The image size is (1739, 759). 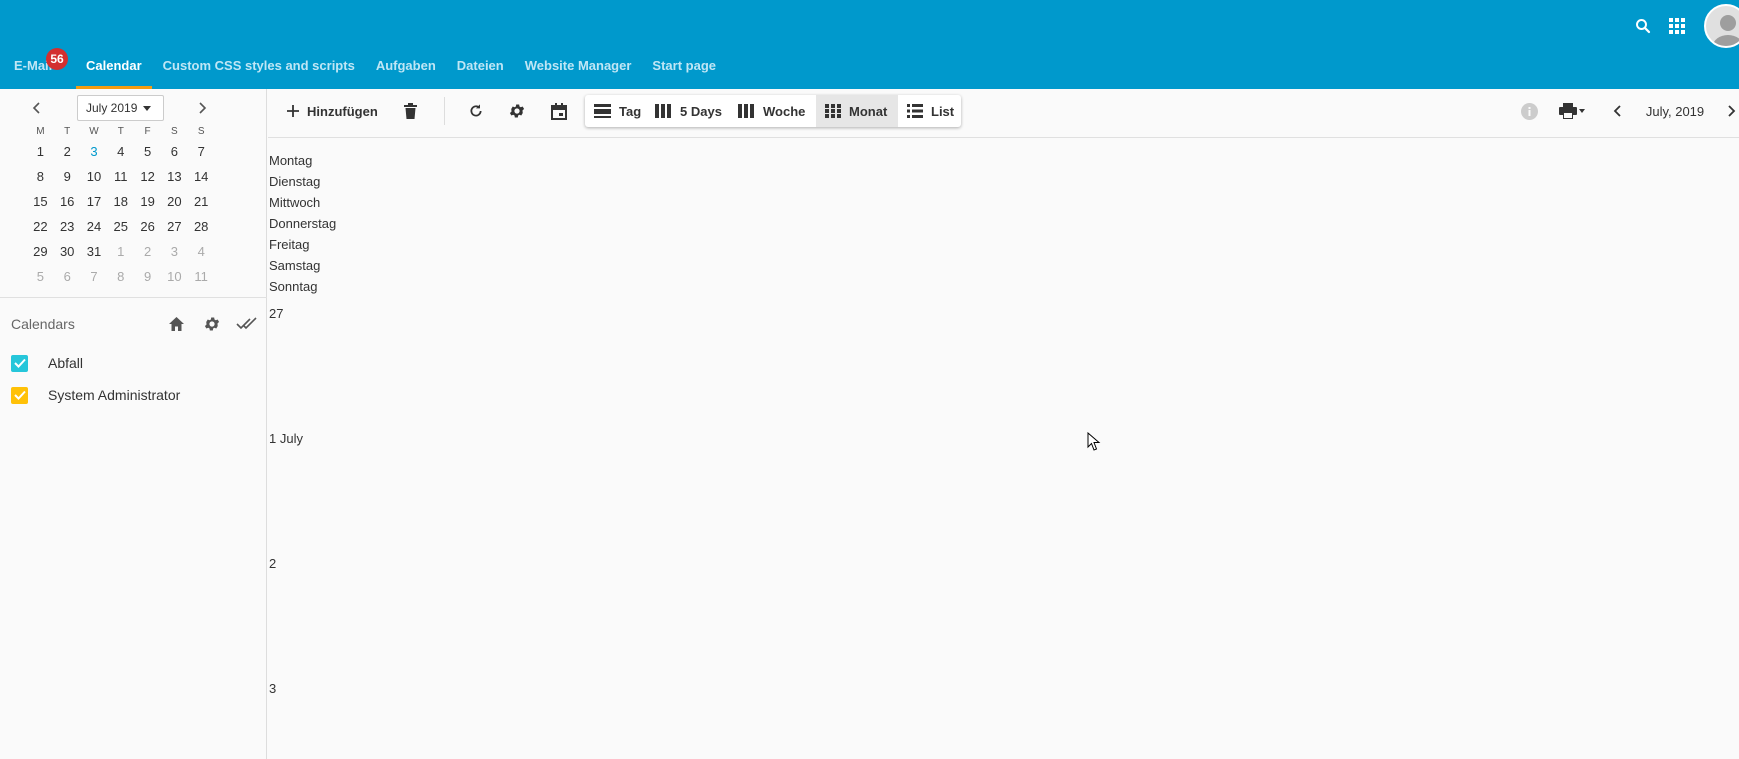 What do you see at coordinates (1629, 111) in the screenshot?
I see `toolbar-right: July, 2019` at bounding box center [1629, 111].